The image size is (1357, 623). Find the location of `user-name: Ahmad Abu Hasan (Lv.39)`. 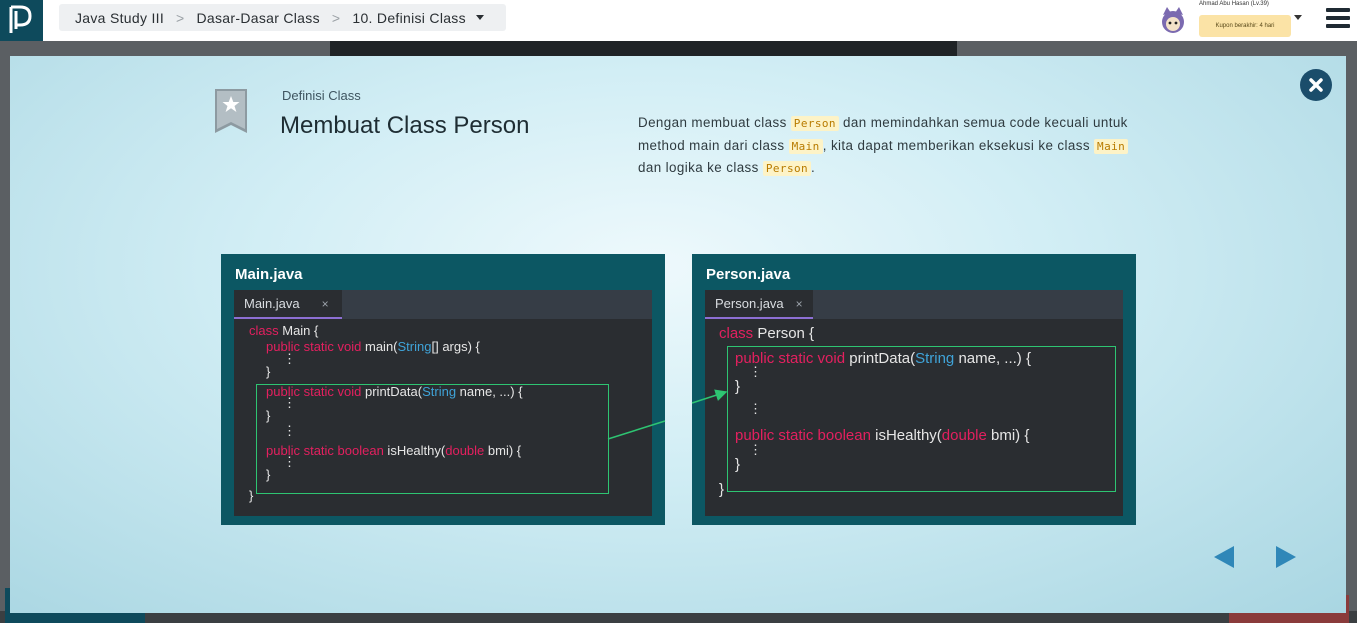

user-name: Ahmad Abu Hasan (Lv.39) is located at coordinates (1234, 4).